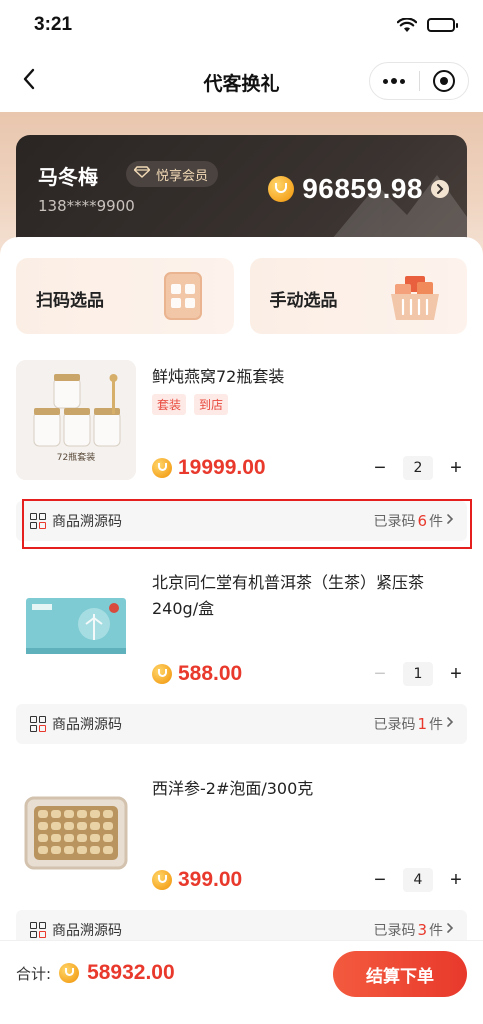 The height and width of the screenshot is (1024, 483). What do you see at coordinates (34, 973) in the screenshot?
I see `total-label: 合计:` at bounding box center [34, 973].